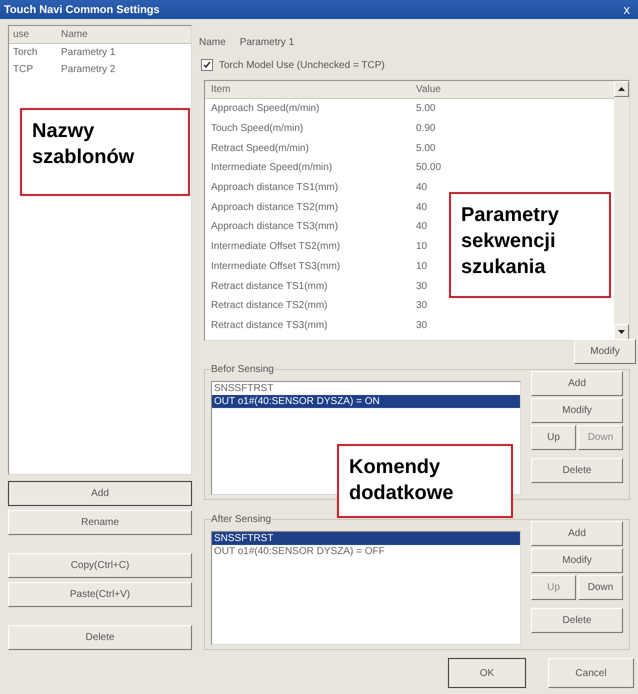 This screenshot has height=694, width=638. I want to click on table-cell: 0.90, so click(426, 128).